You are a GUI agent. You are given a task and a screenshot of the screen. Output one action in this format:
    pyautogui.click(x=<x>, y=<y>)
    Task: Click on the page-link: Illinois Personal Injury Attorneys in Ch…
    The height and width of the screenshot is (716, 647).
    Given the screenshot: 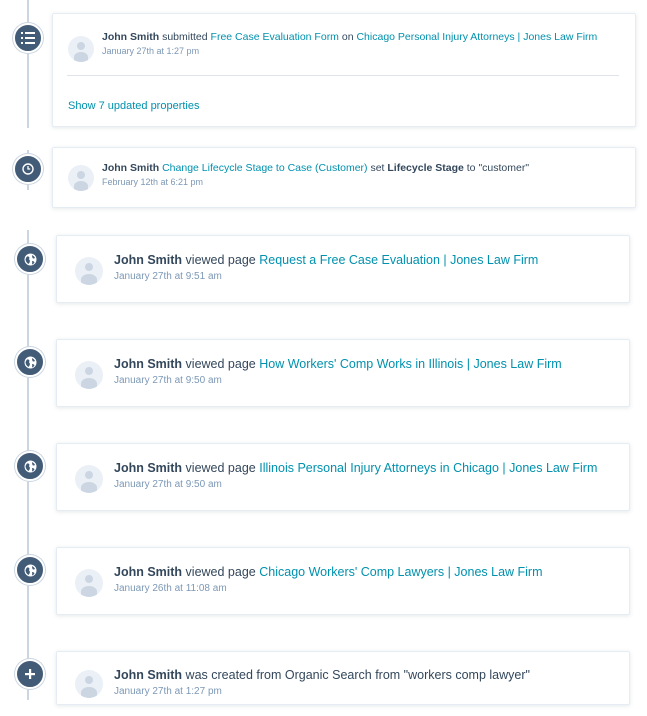 What is the action you would take?
    pyautogui.click(x=428, y=468)
    